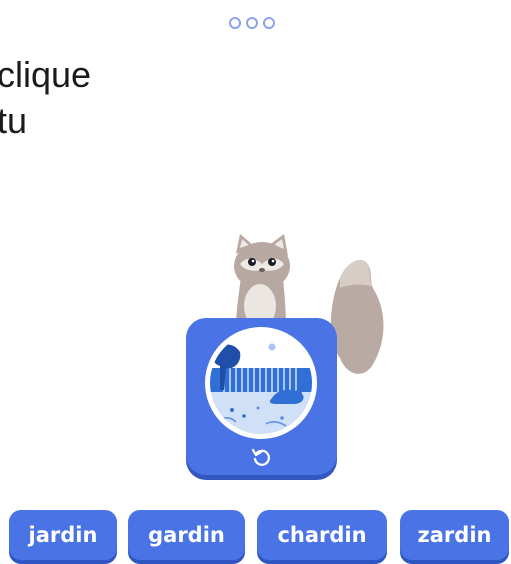 Image resolution: width=511 pixels, height=564 pixels. What do you see at coordinates (255, 537) in the screenshot?
I see `answer-options: jardin gardin chardin zardin` at bounding box center [255, 537].